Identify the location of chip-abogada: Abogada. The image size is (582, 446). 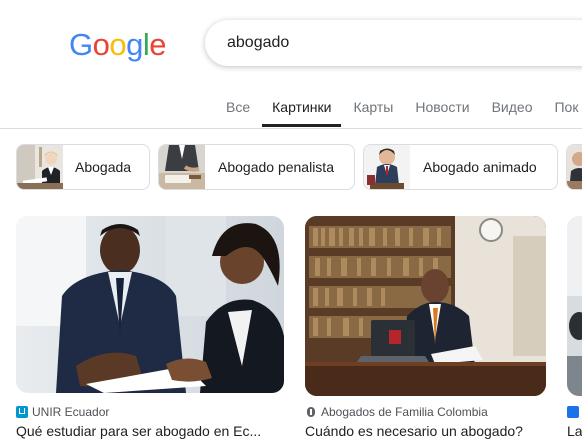
(83, 167).